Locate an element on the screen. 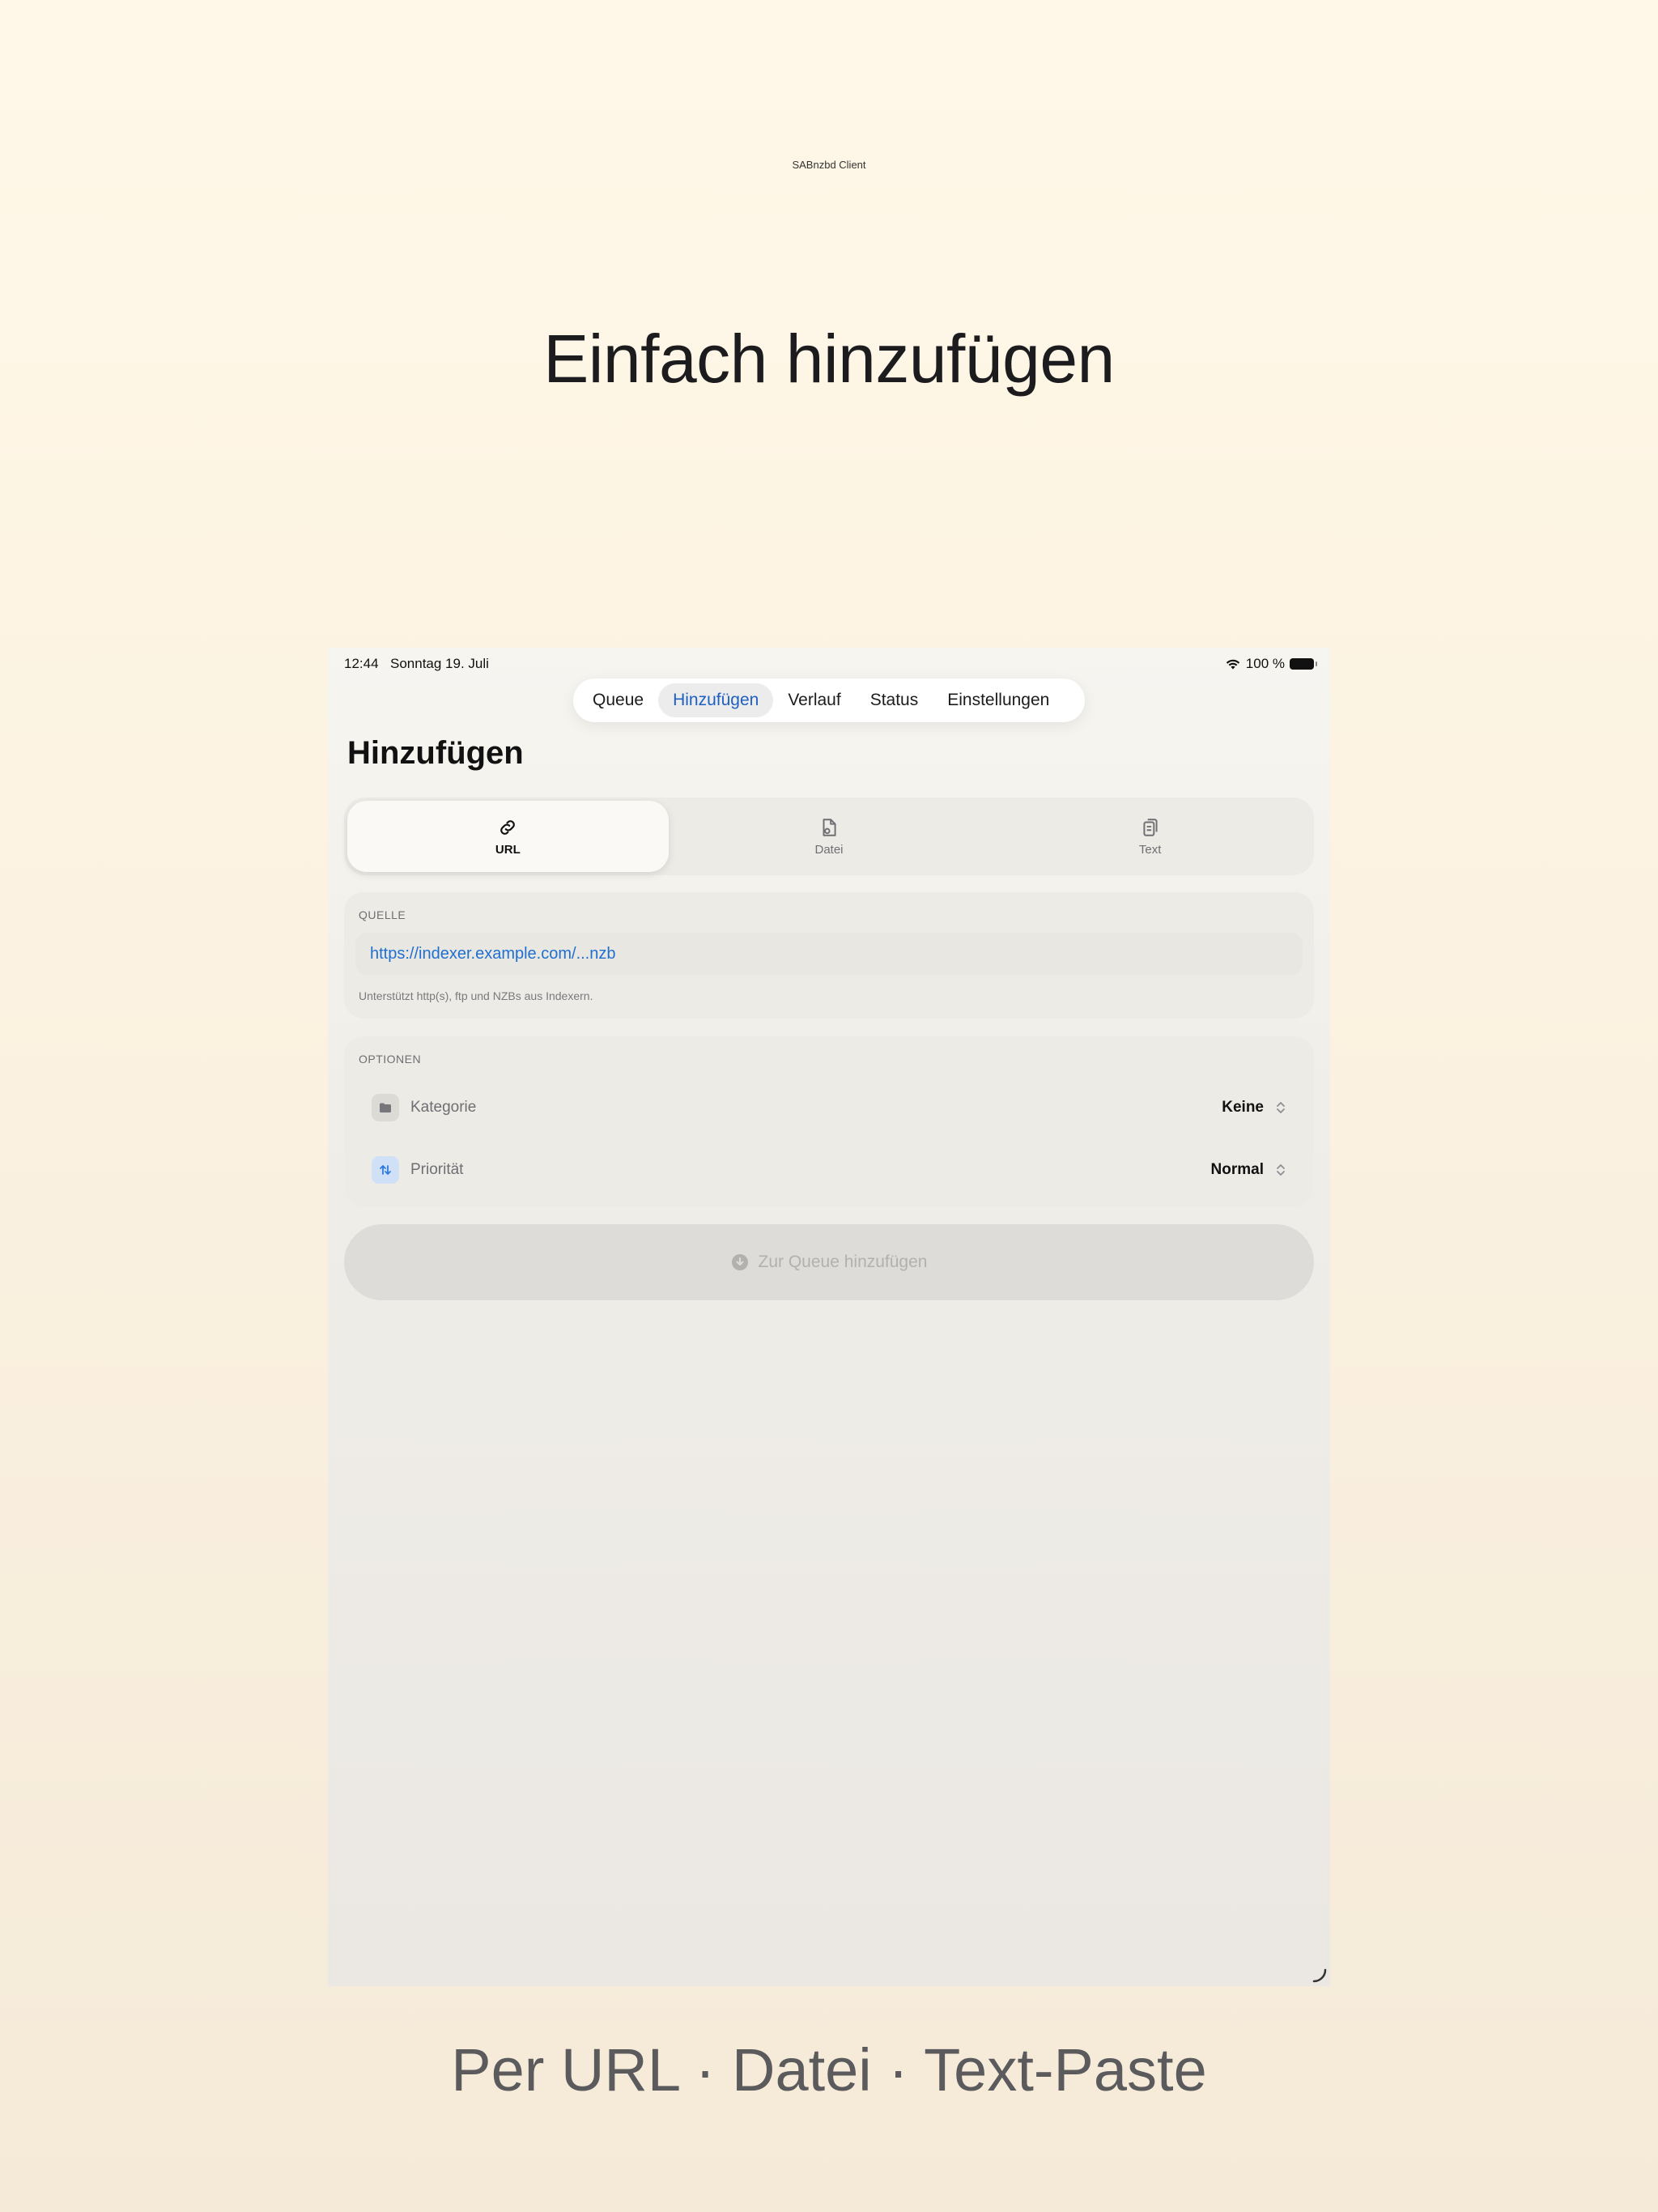  priority-picker: Priorität Normal is located at coordinates (829, 1170).